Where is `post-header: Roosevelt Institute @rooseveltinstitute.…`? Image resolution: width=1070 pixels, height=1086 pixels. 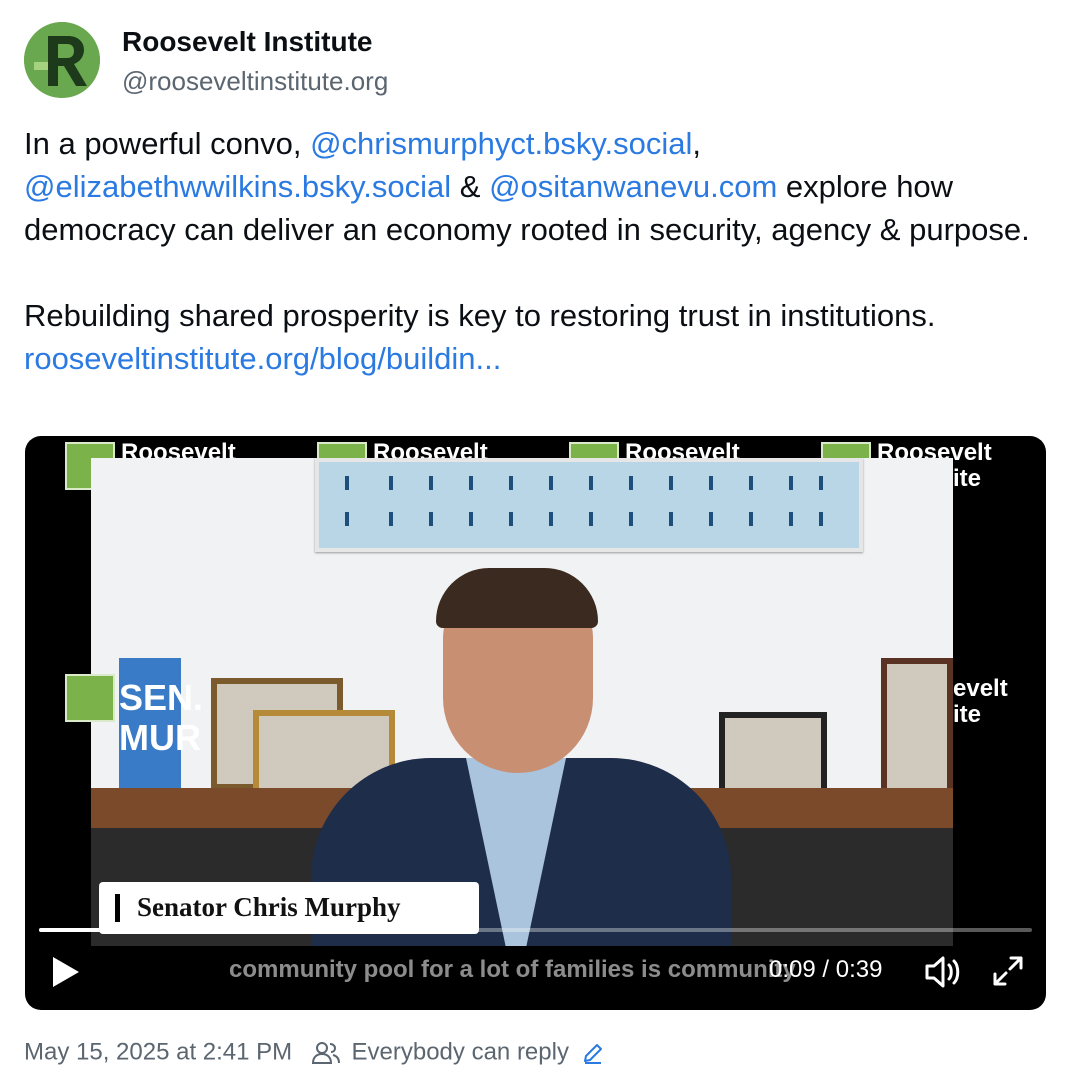
post-header: Roosevelt Institute @rooseveltinstitute.… is located at coordinates (524, 60).